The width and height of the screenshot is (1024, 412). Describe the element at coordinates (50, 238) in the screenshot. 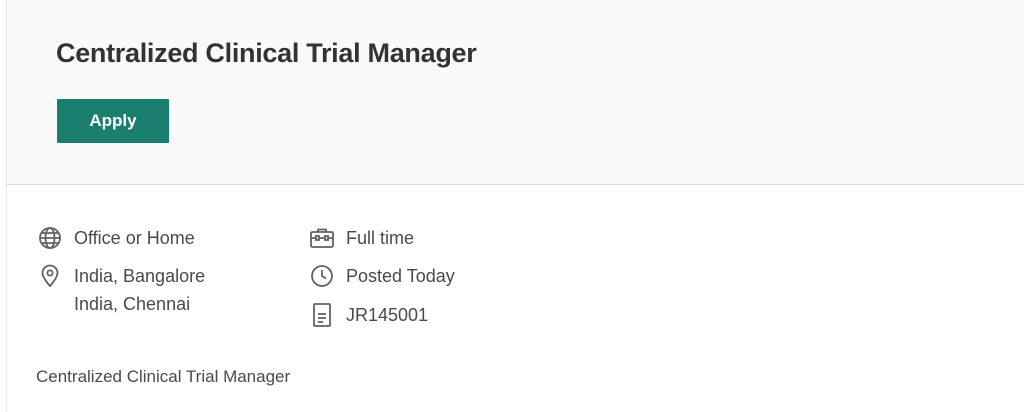

I see `globe-icon` at that location.